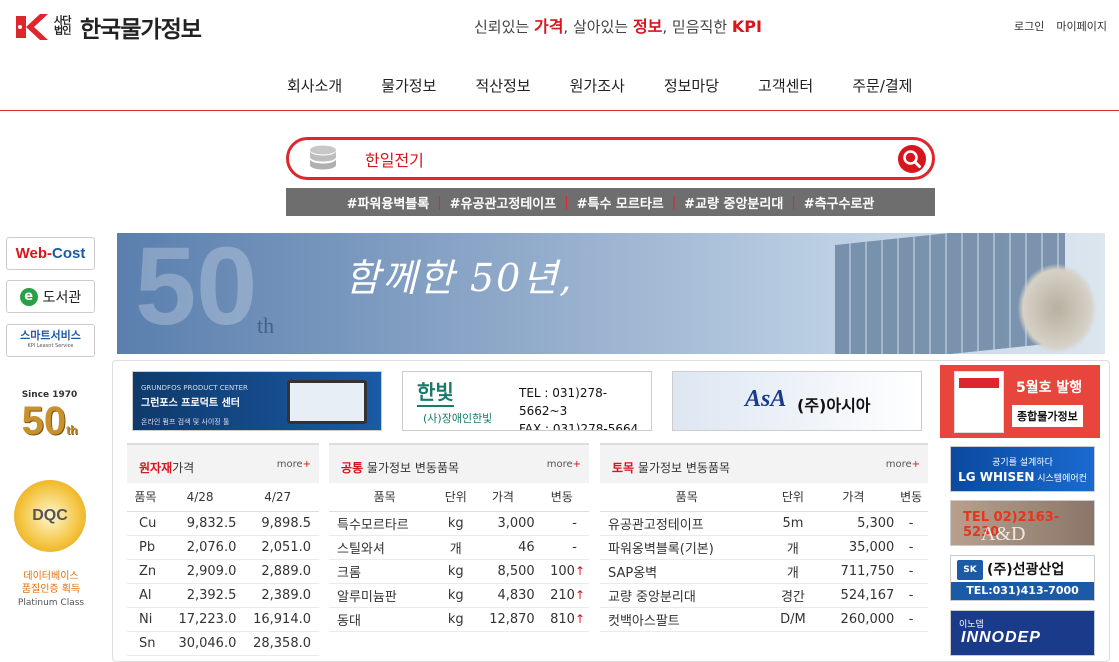 The height and width of the screenshot is (662, 1119). I want to click on nav-item-customer-center: 고객센터, so click(785, 85).